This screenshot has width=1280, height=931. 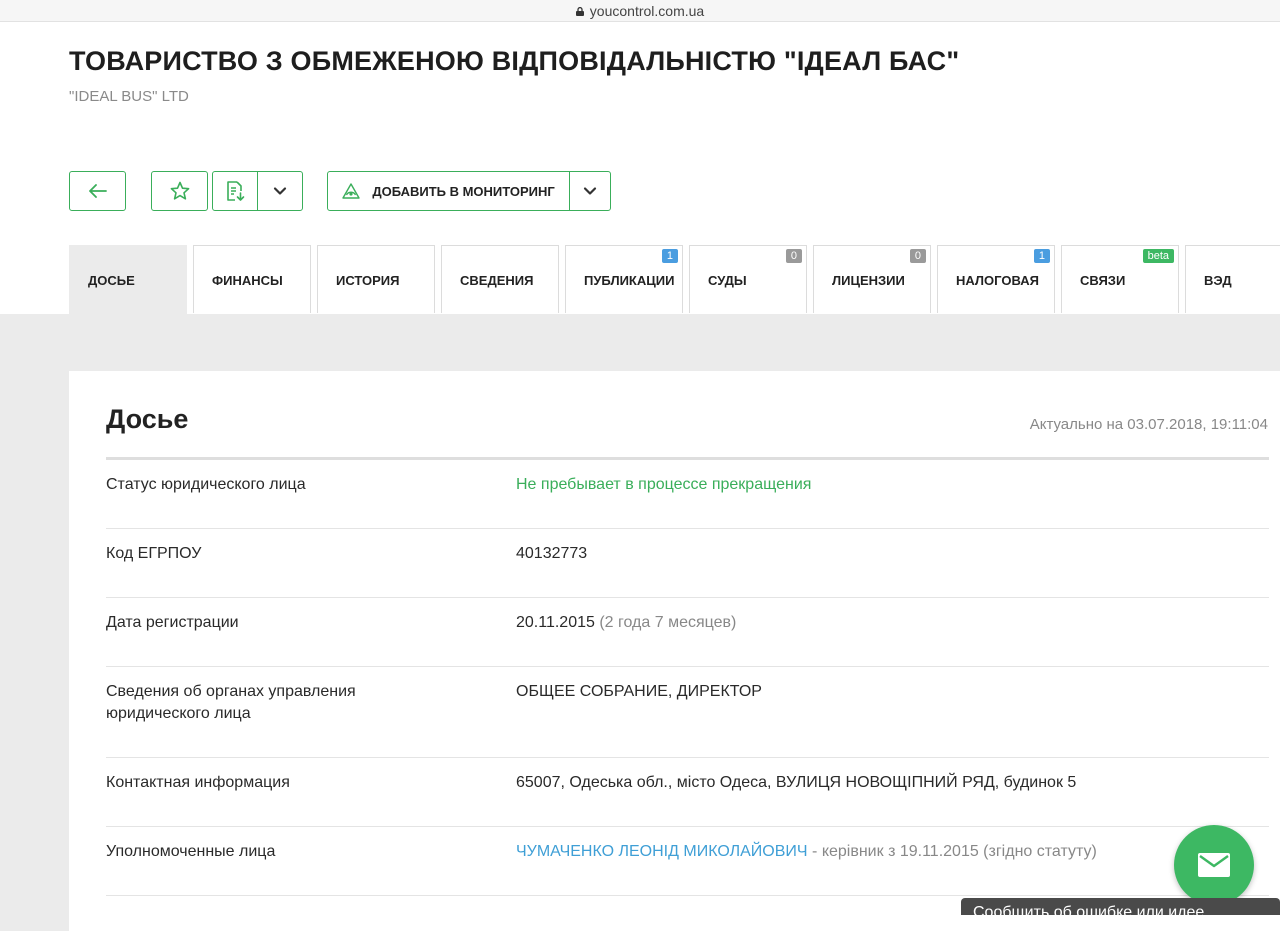 I want to click on tab-publications: 1 ПУБЛИКАЦИИ, so click(x=624, y=279).